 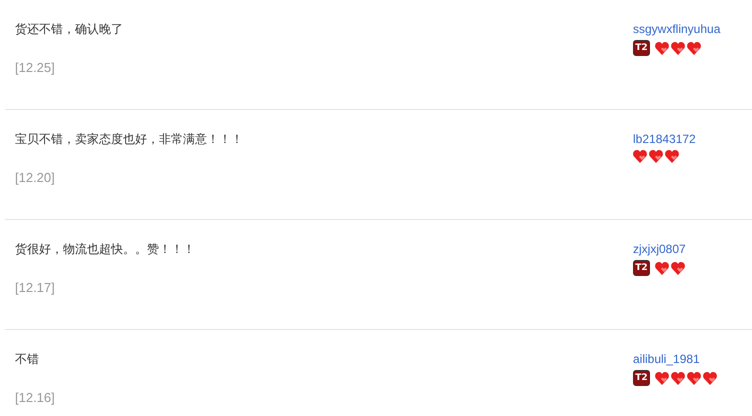 What do you see at coordinates (676, 29) in the screenshot?
I see `username-link: ssgywxflinyuhua` at bounding box center [676, 29].